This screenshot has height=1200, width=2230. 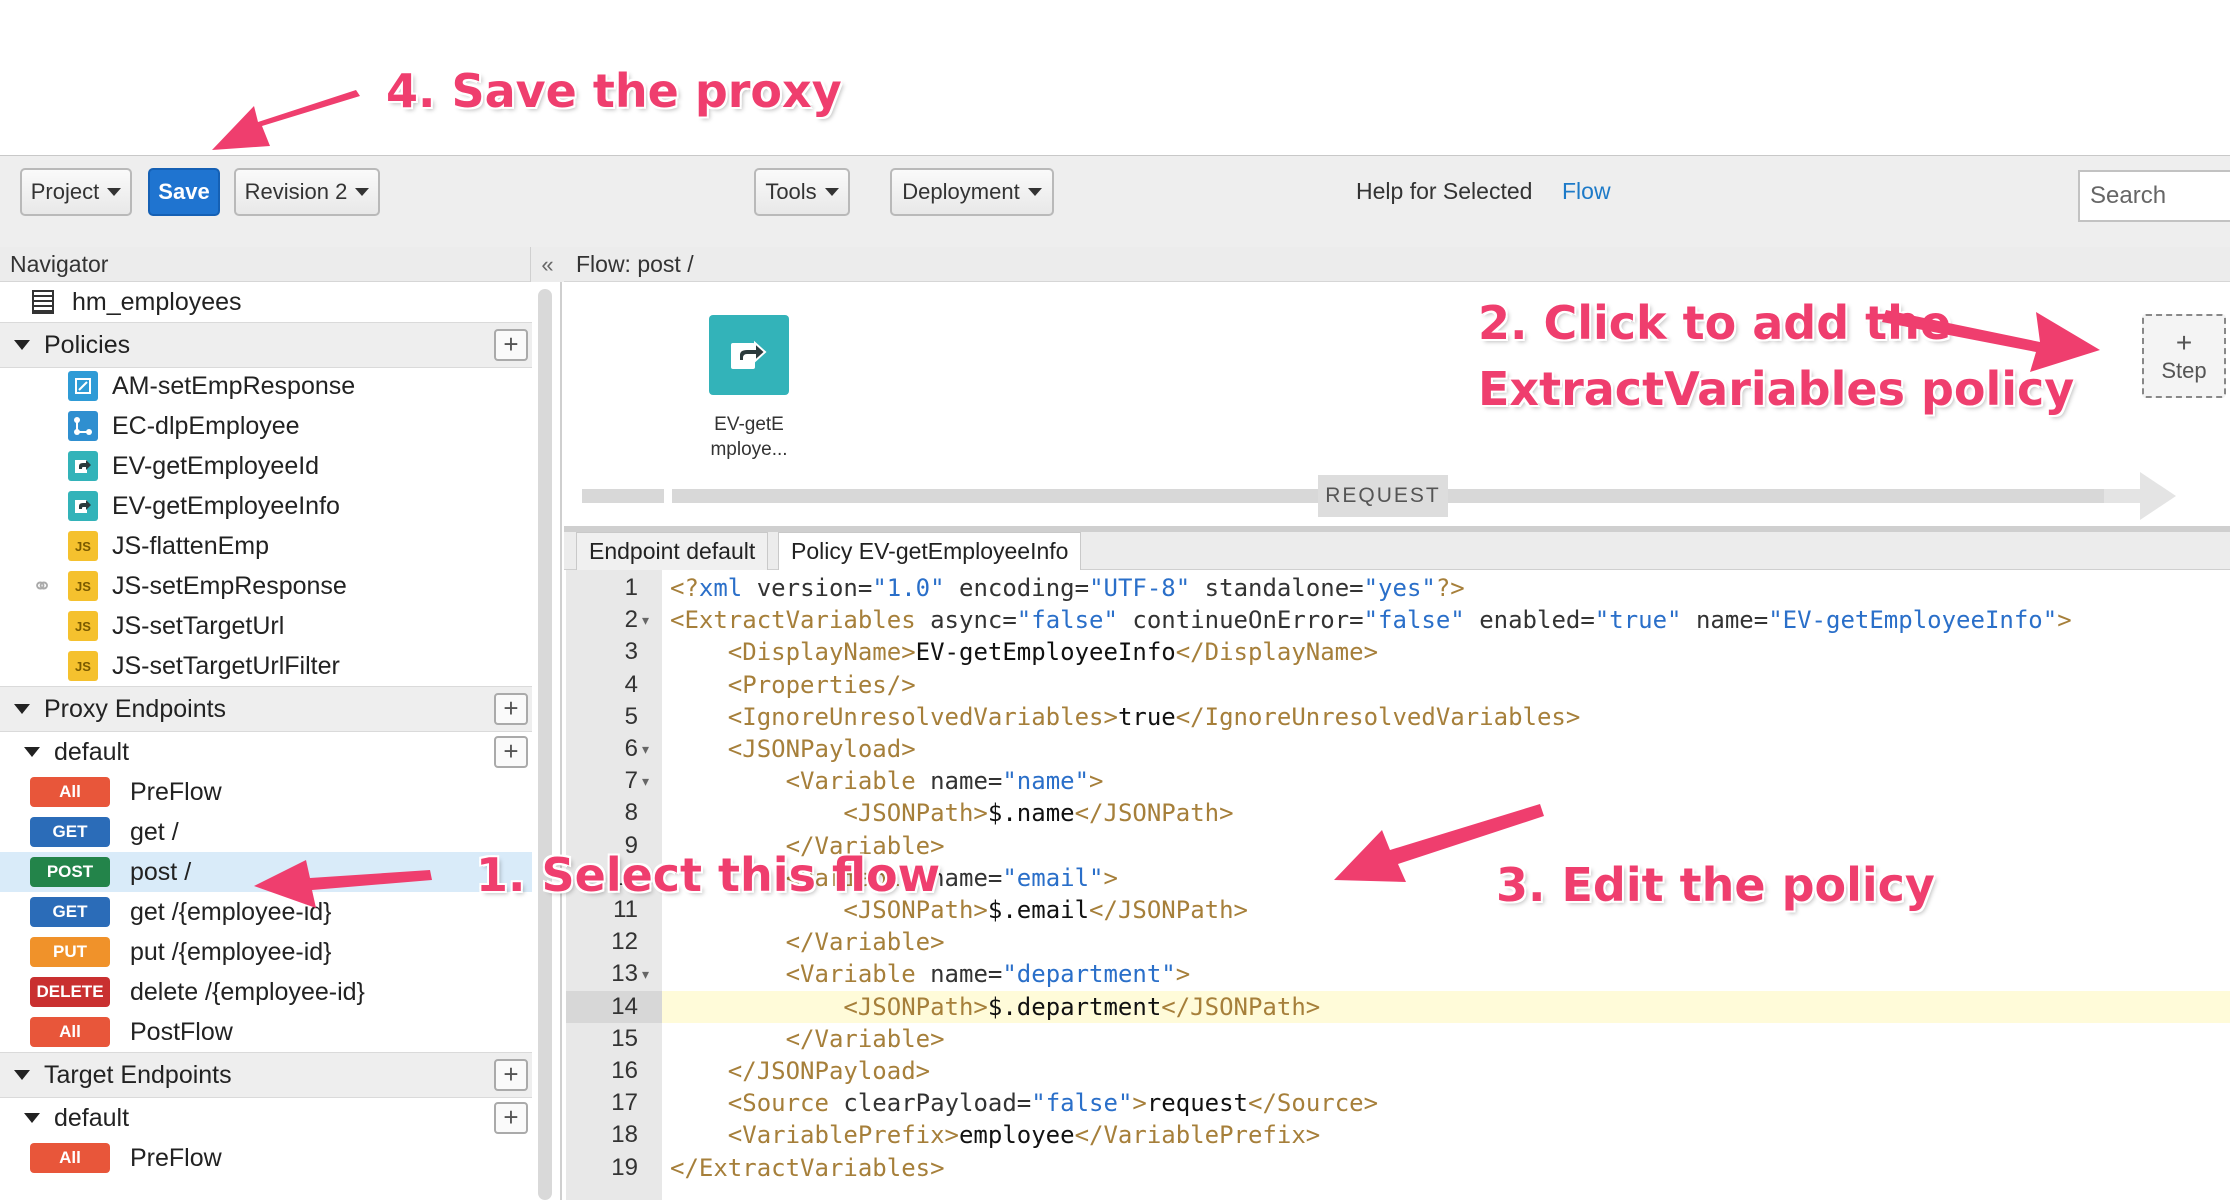 What do you see at coordinates (266, 345) in the screenshot?
I see `policies-section: Policies +` at bounding box center [266, 345].